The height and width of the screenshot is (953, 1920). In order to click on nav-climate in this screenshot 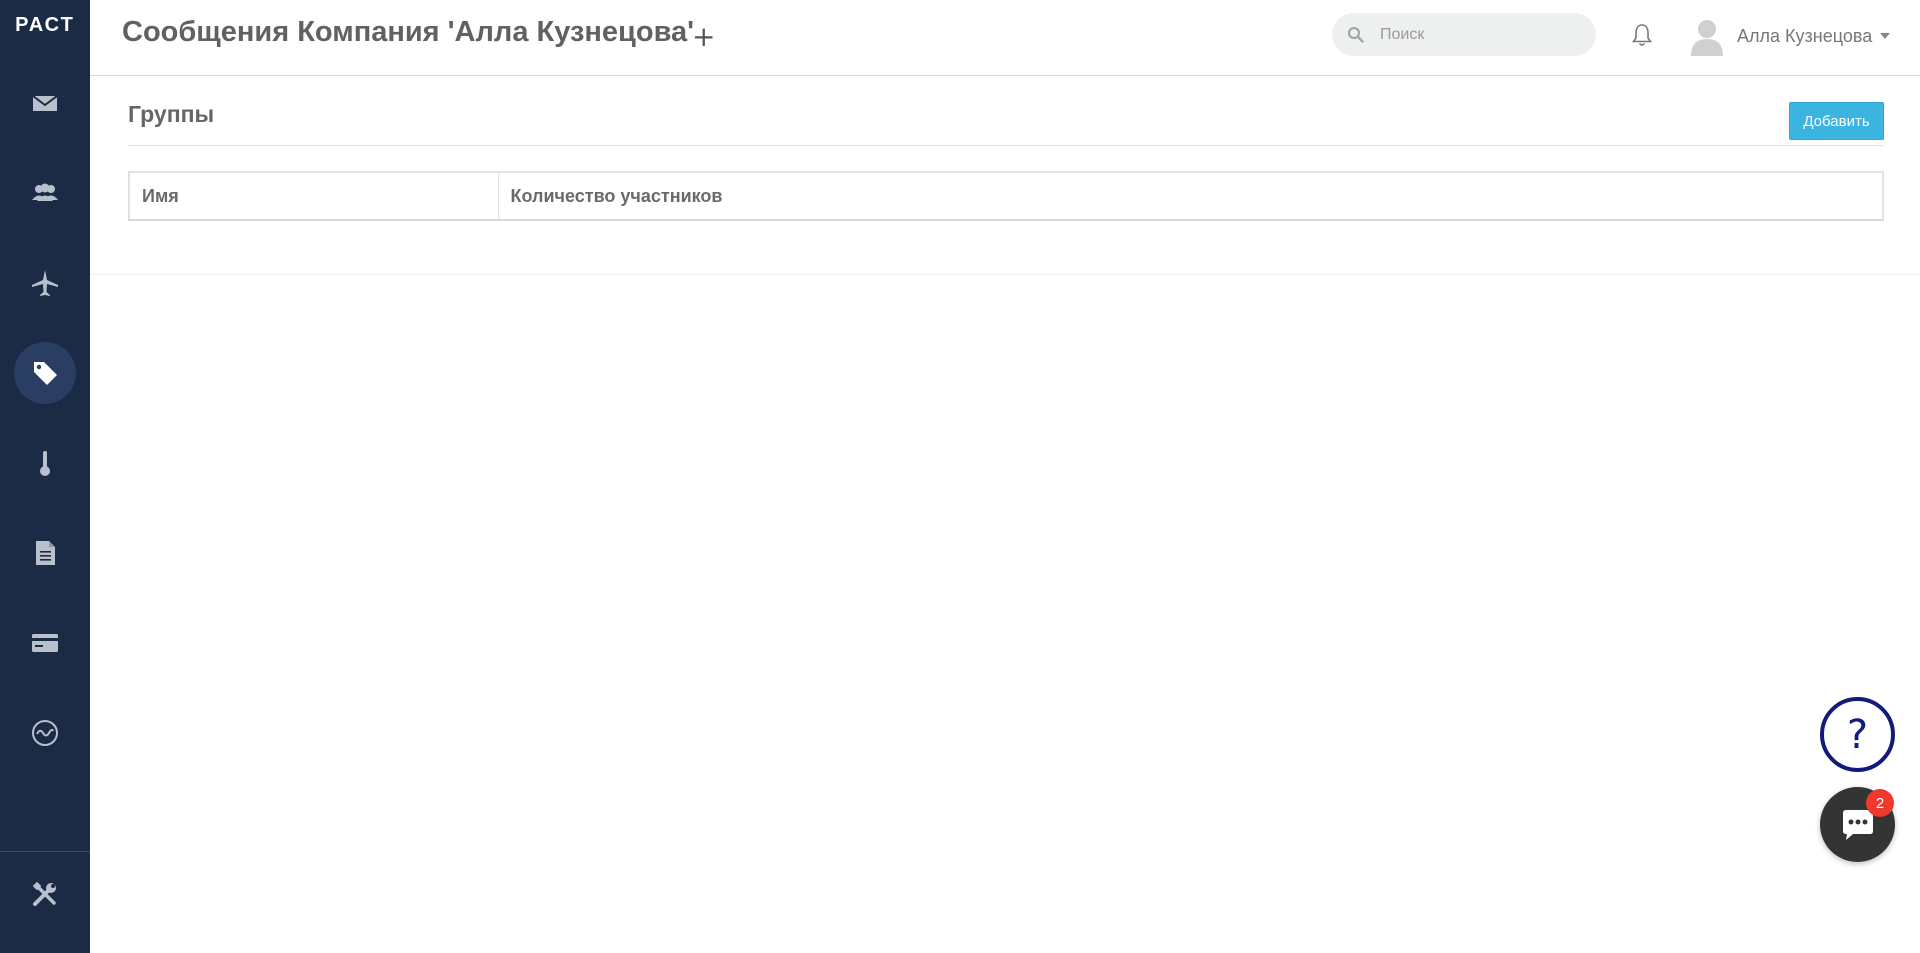, I will do `click(45, 463)`.